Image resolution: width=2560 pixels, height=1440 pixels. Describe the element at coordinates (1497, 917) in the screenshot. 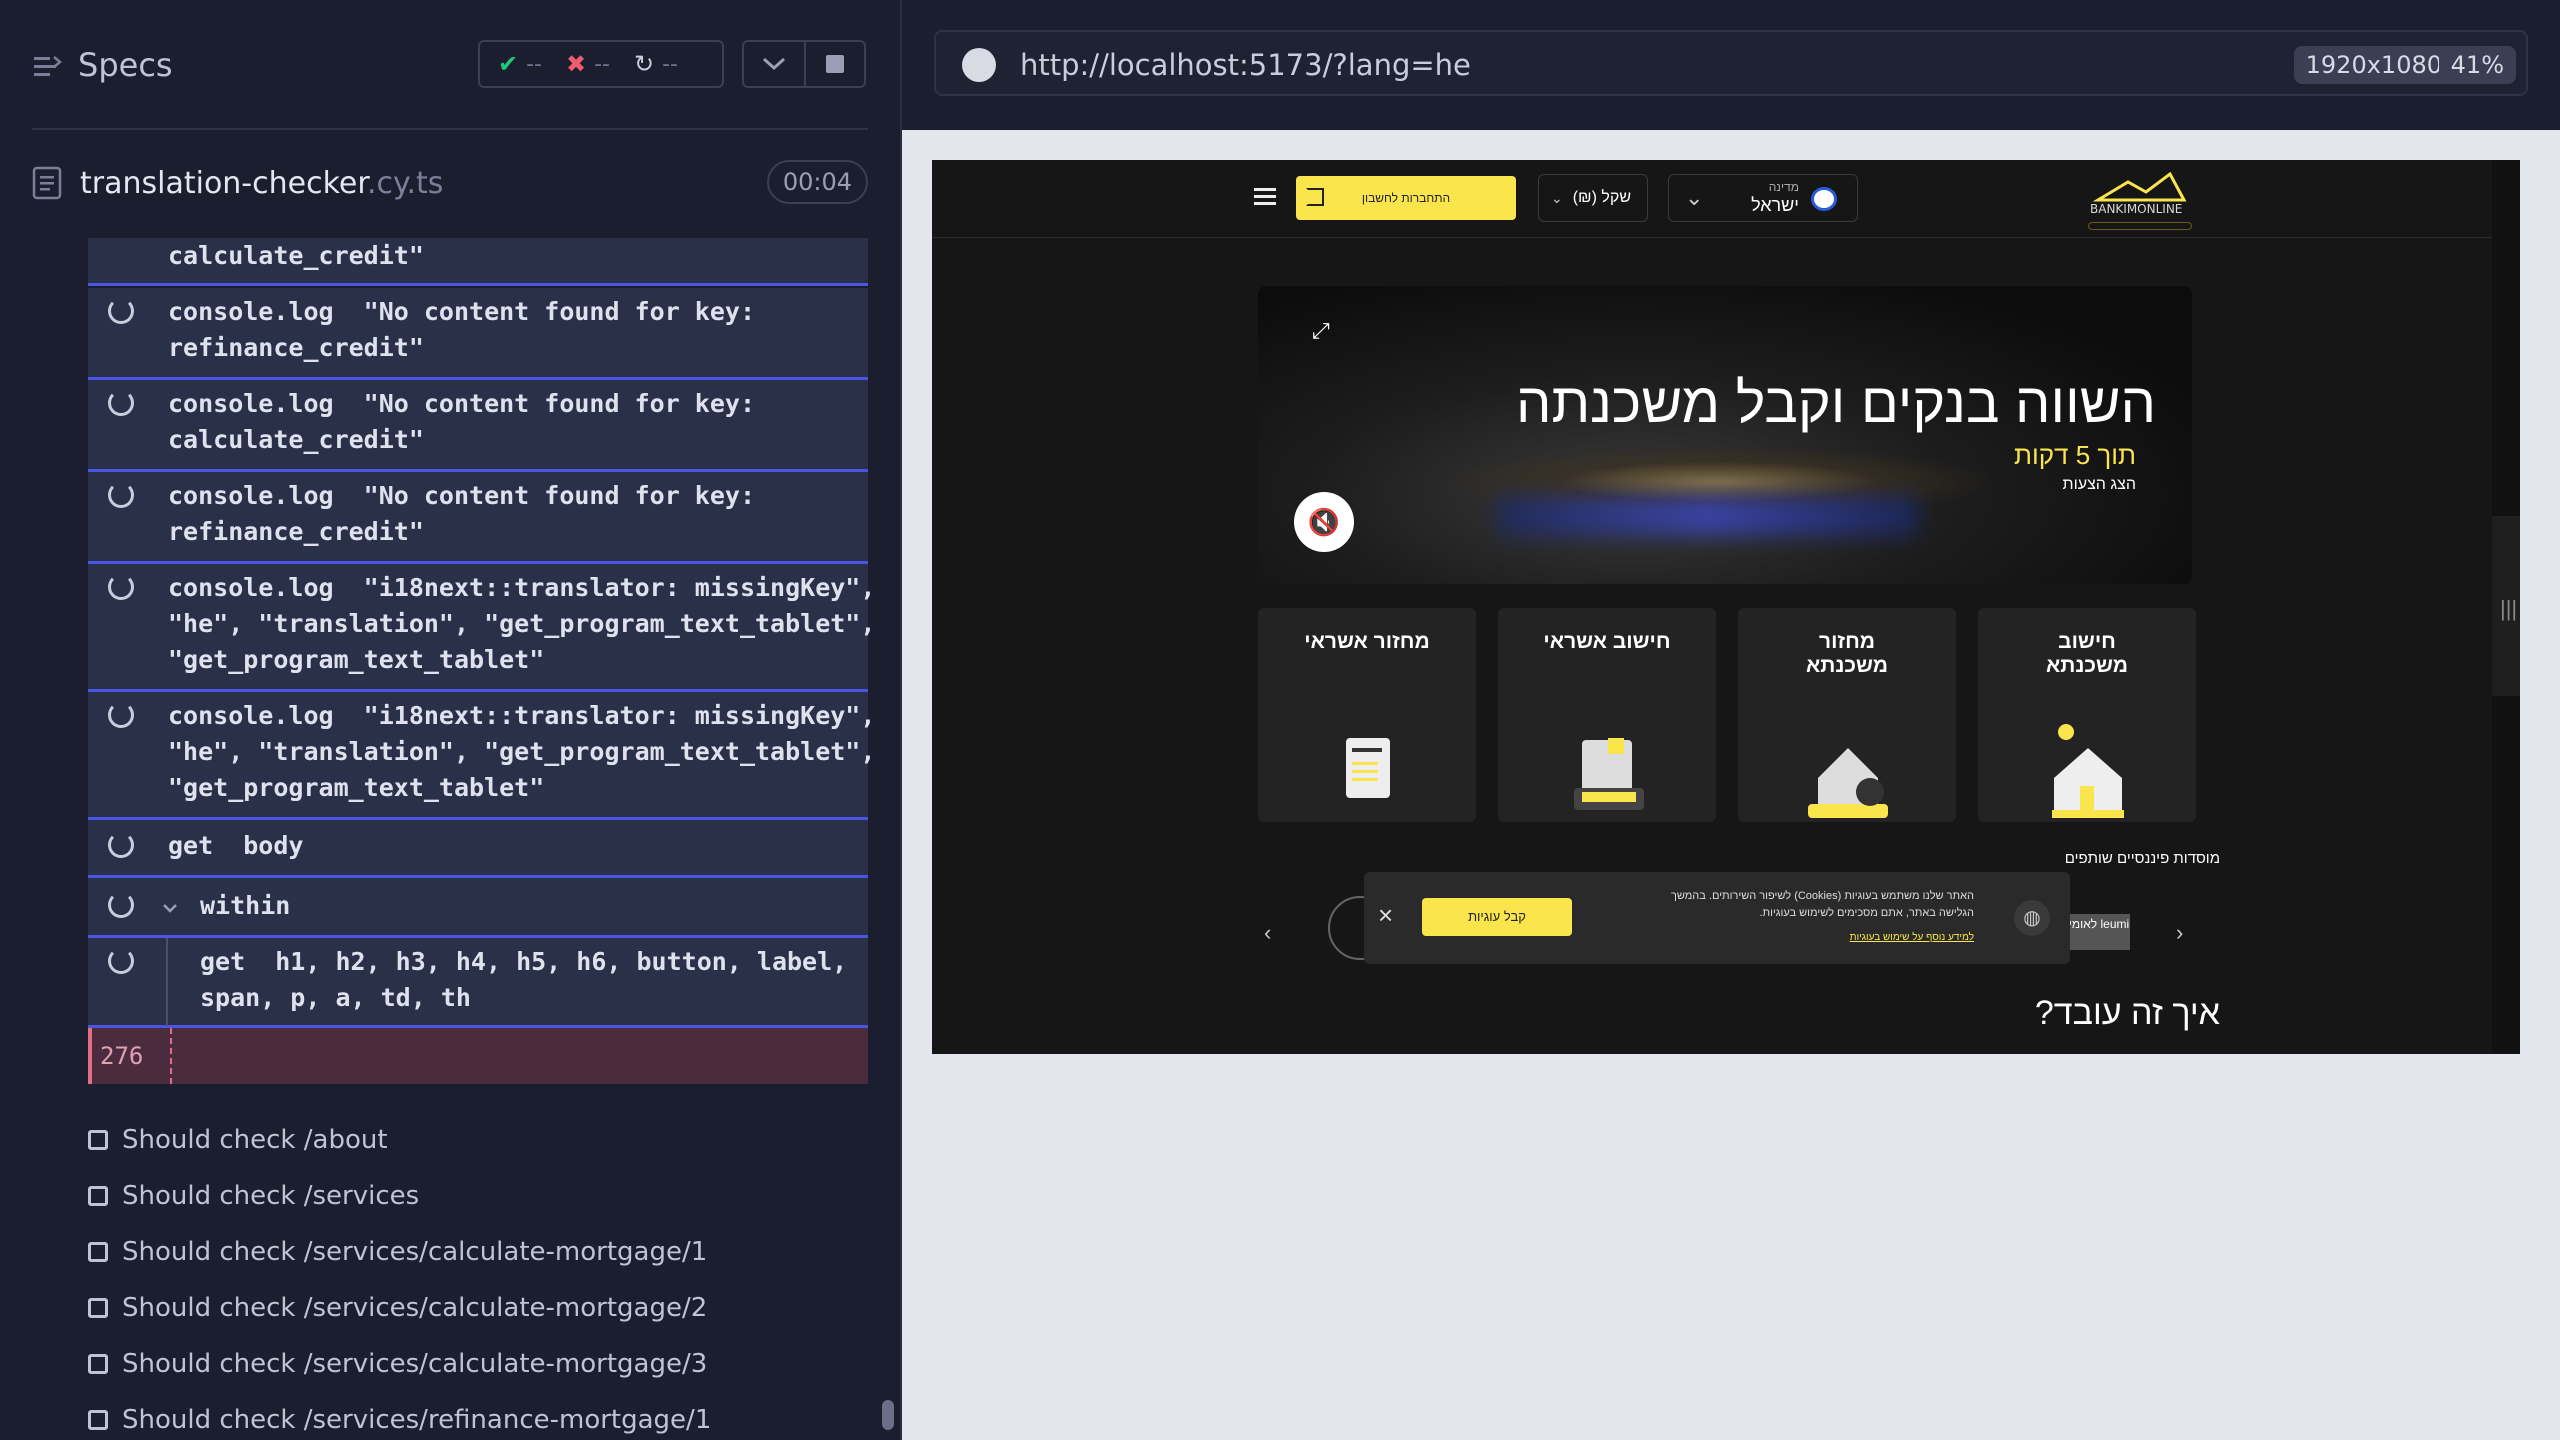

I see `accept-cookies-button: קבל עוגיות` at that location.